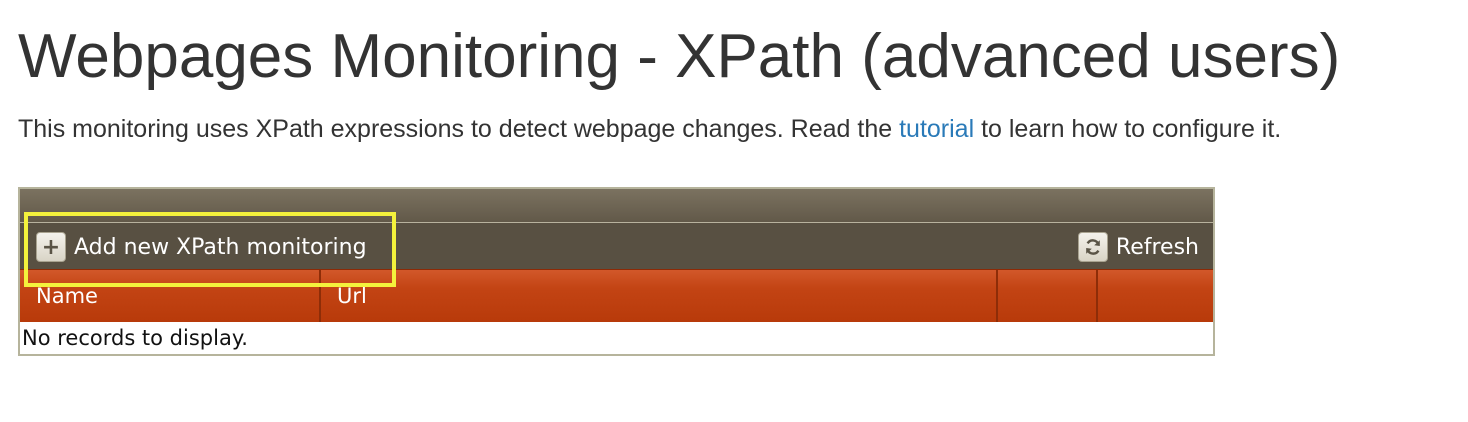 This screenshot has width=1468, height=422. I want to click on refresh-icon, so click(1092, 247).